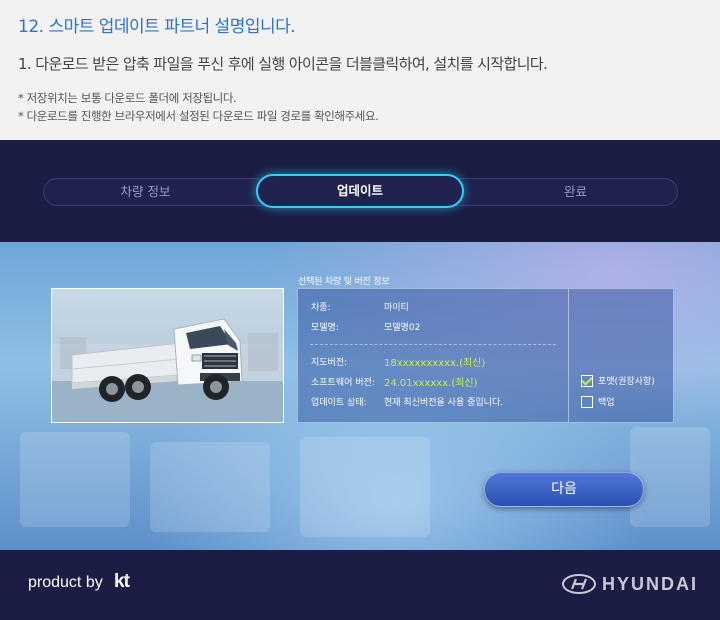 Image resolution: width=720 pixels, height=620 pixels. Describe the element at coordinates (339, 403) in the screenshot. I see `update-status-label: 업데이트 상태:` at that location.